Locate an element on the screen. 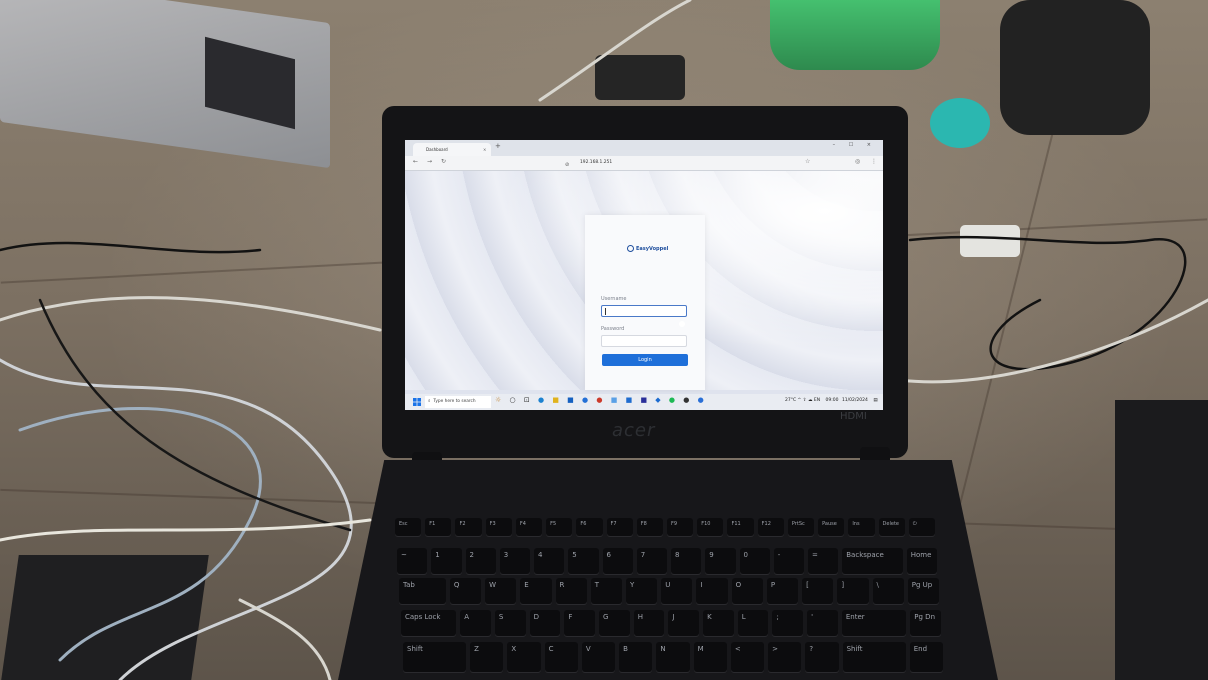 The image size is (1208, 680). keyboard-key: 1 is located at coordinates (446, 561).